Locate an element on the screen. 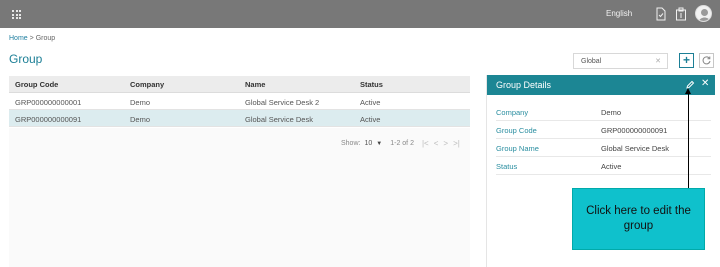  pagination: Show: 10 ▼ 1-2 of 2 |< < > >| is located at coordinates (403, 143).